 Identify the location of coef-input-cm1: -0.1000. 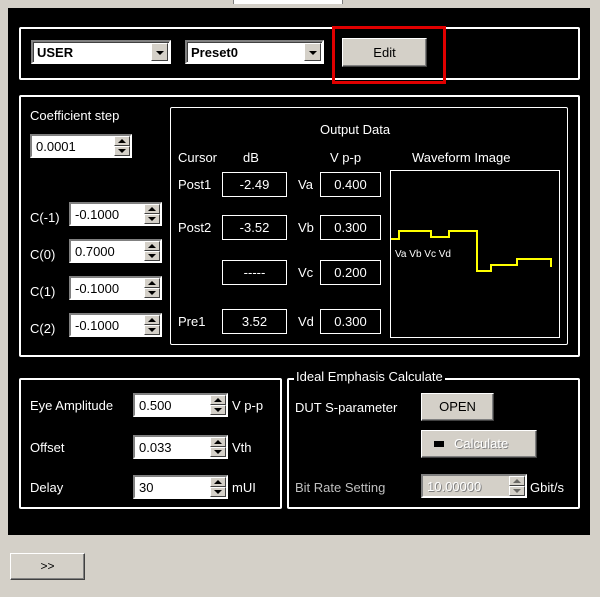
(115, 214).